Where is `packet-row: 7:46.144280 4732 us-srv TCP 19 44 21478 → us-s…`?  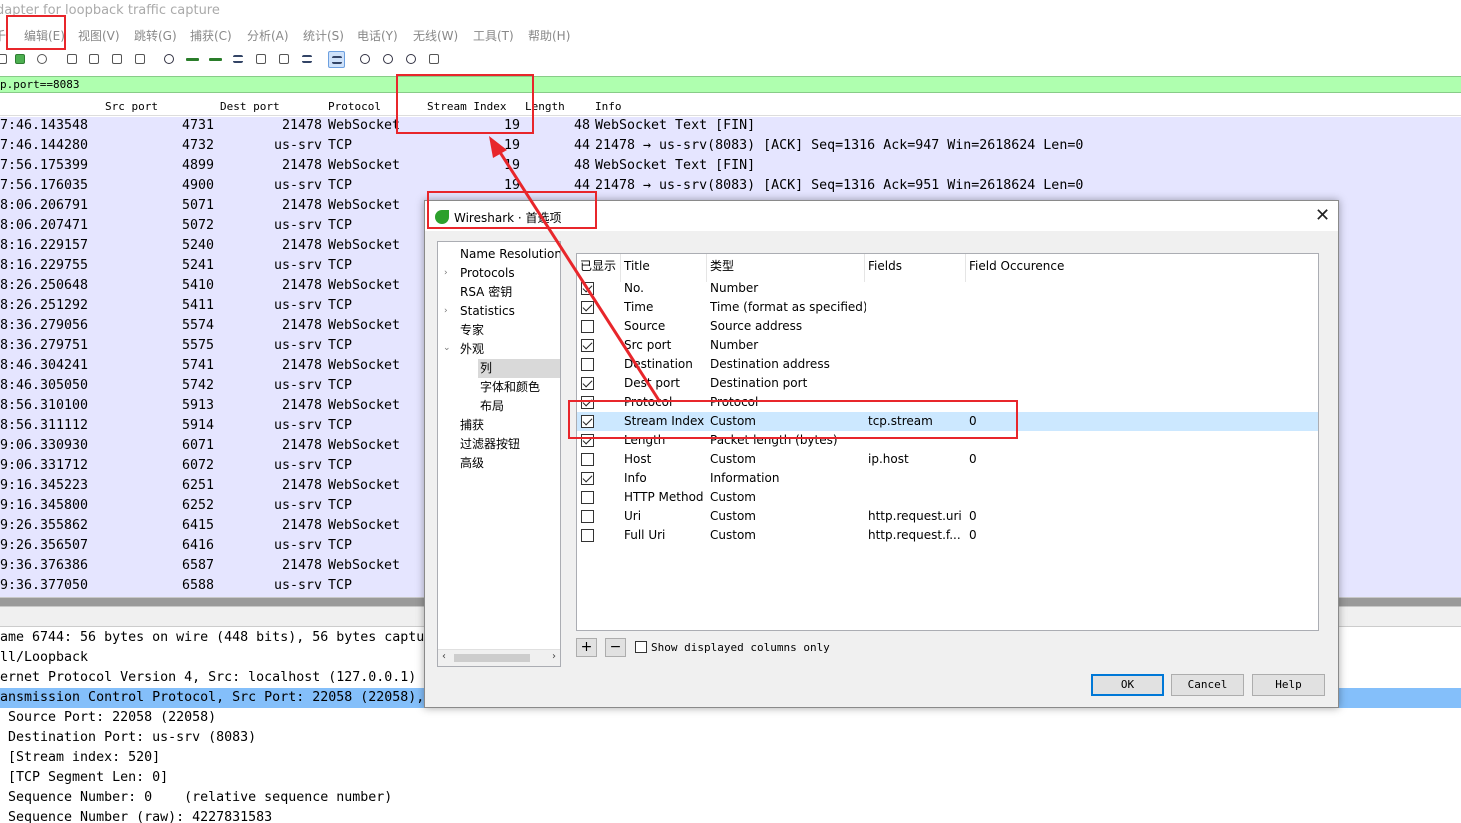 packet-row: 7:46.144280 4732 us-srv TCP 19 44 21478 → us-s… is located at coordinates (730, 147).